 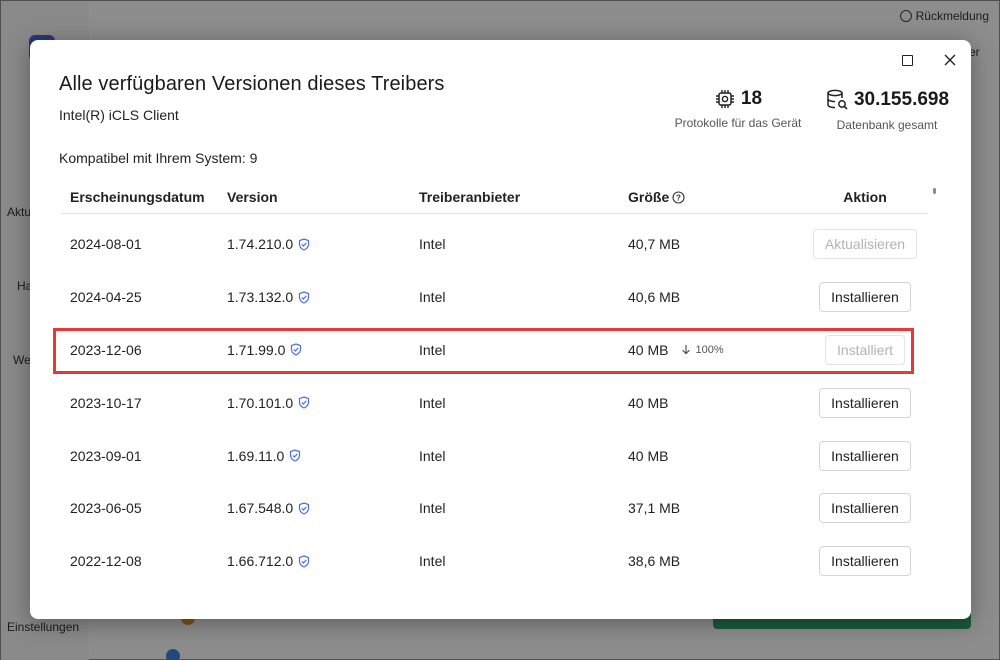 I want to click on download-progress: 100%, so click(x=702, y=349).